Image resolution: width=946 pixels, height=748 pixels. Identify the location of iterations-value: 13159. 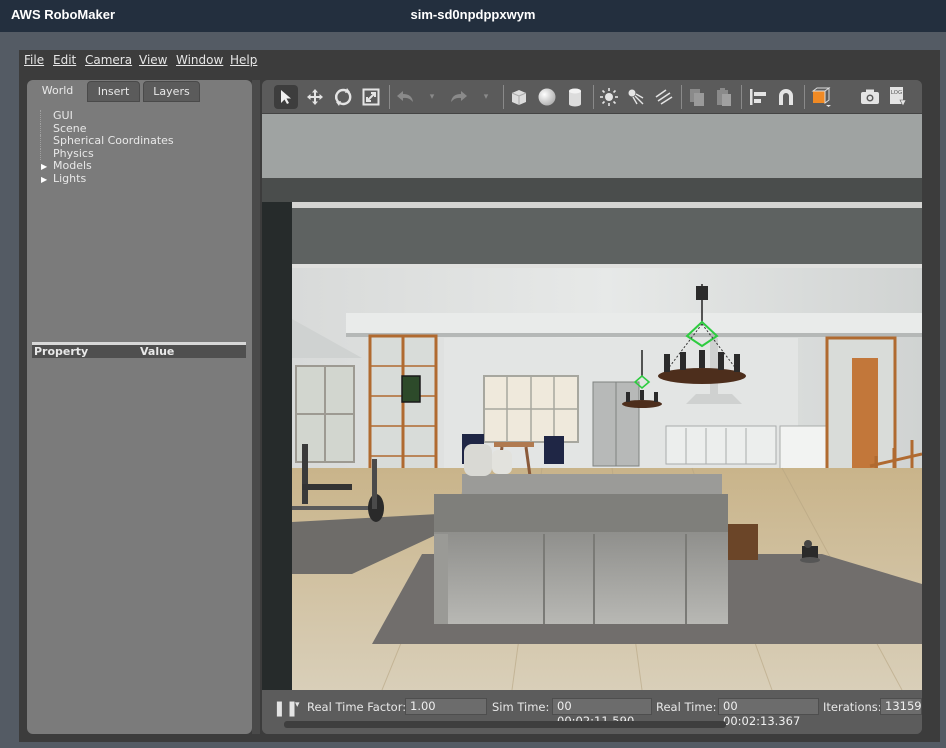
(901, 706).